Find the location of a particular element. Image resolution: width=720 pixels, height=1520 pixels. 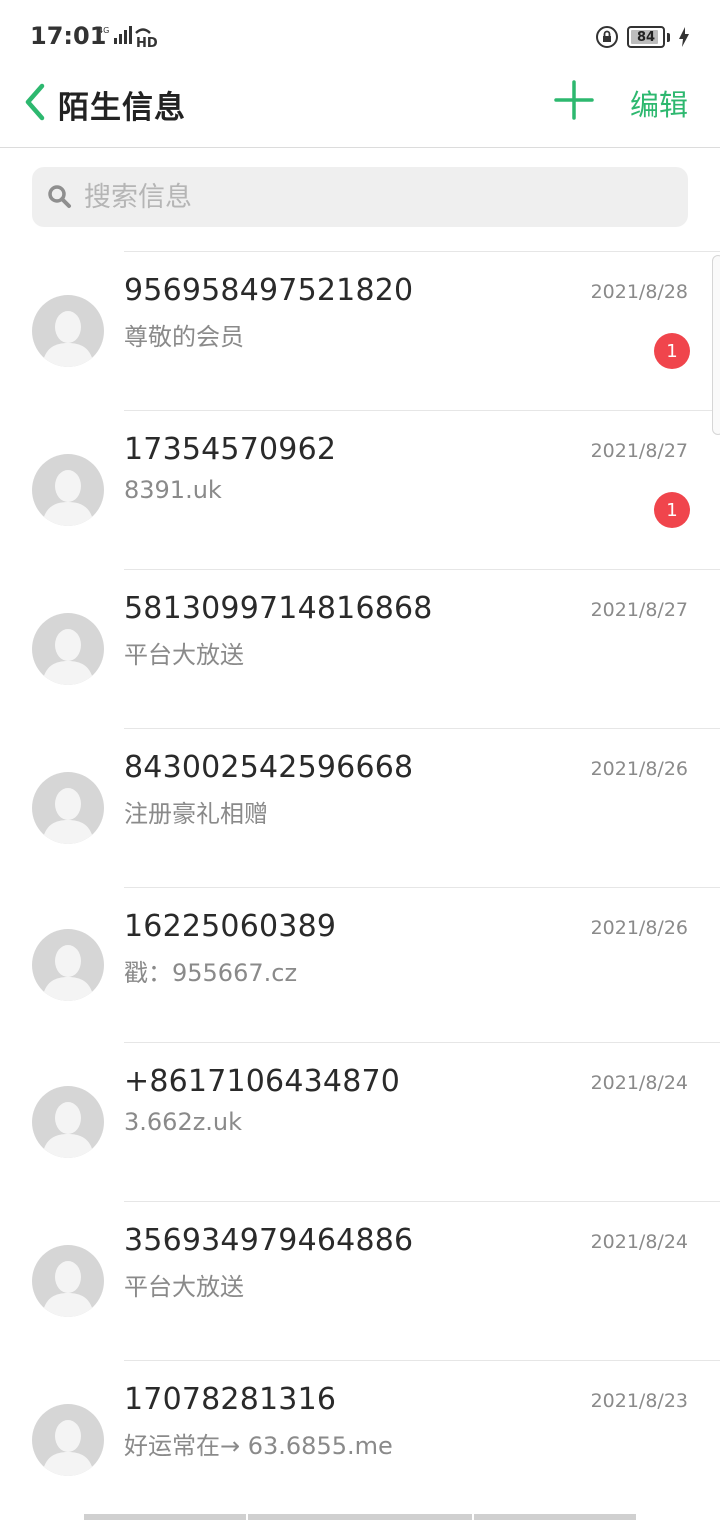

scroll-indicator is located at coordinates (716, 345).